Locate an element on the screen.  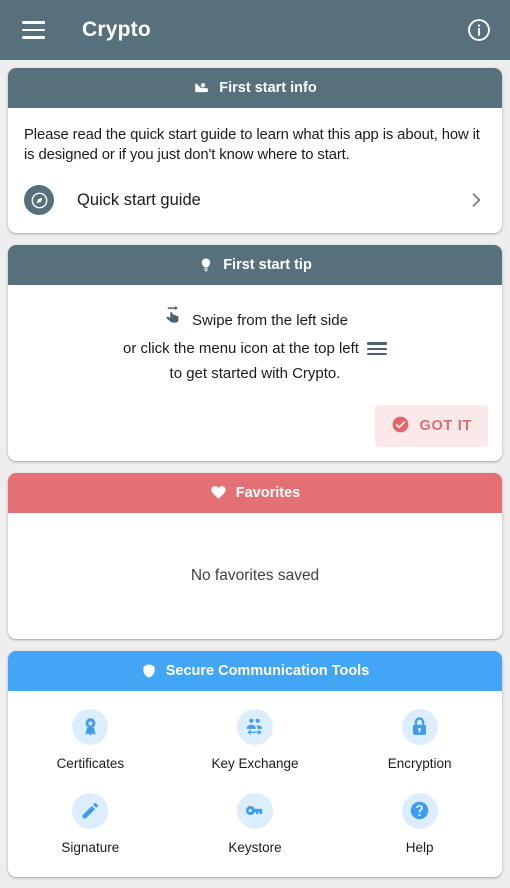
card-header-first-start-tip: First start tip is located at coordinates (255, 265).